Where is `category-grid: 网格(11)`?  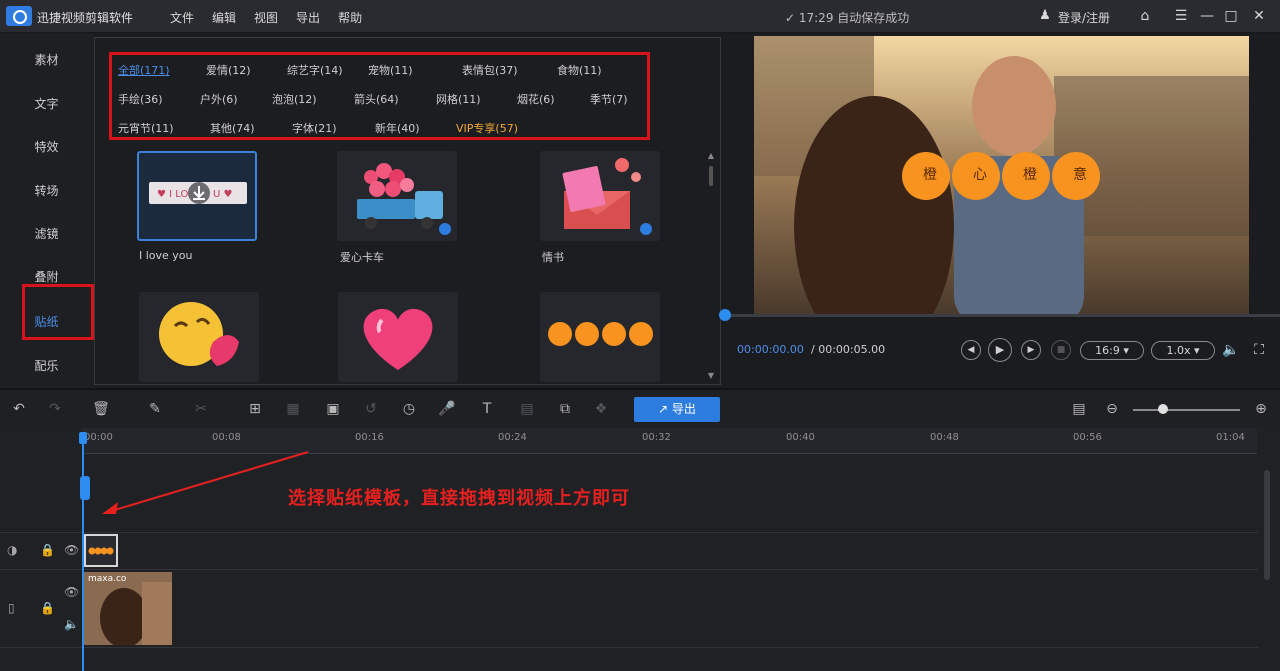 category-grid: 网格(11) is located at coordinates (458, 99).